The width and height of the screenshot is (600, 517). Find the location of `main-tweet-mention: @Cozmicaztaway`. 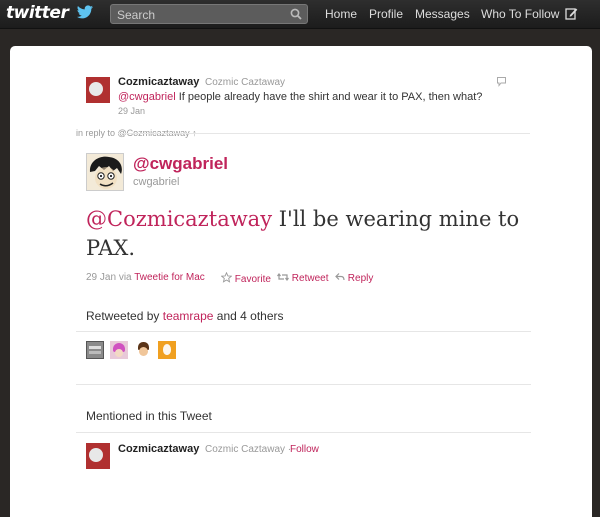

main-tweet-mention: @Cozmicaztaway is located at coordinates (179, 219).